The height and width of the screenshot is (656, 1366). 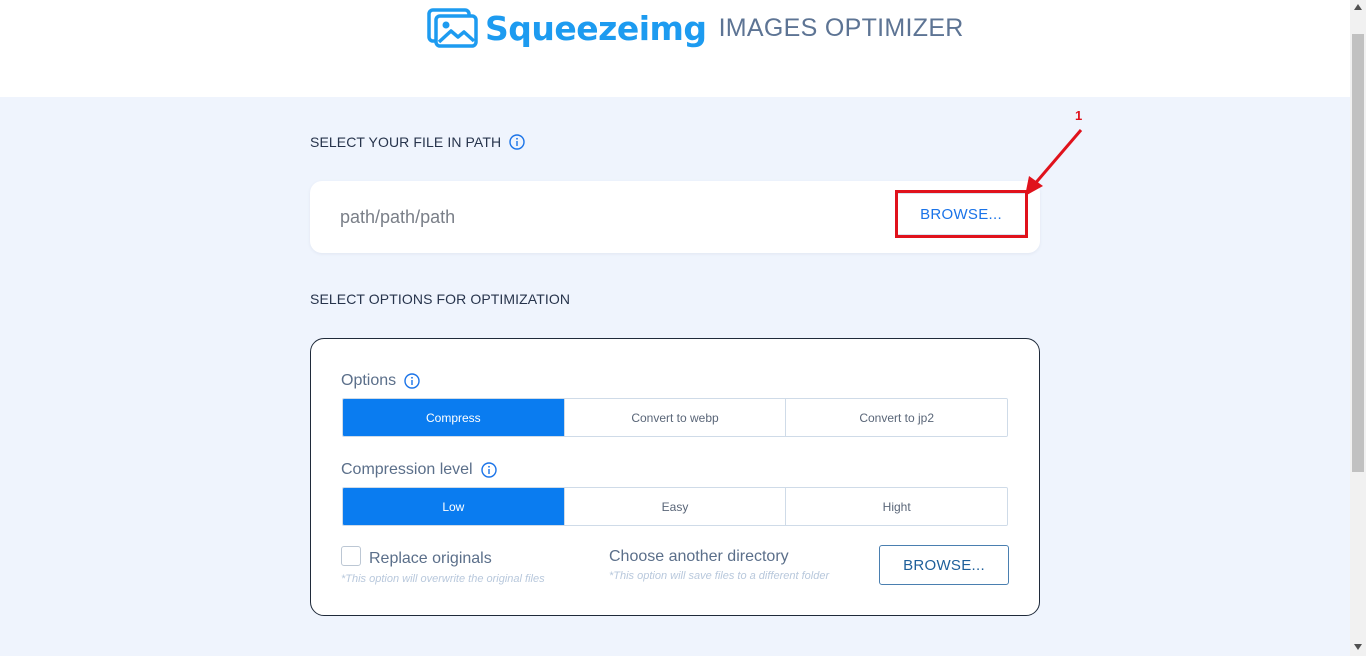 I want to click on level-hight: Hight, so click(x=896, y=506).